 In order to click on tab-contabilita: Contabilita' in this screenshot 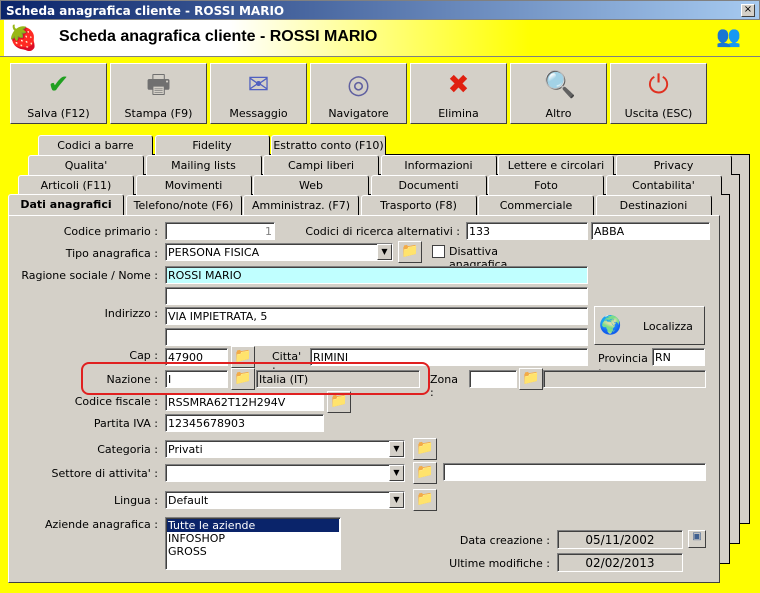, I will do `click(663, 185)`.